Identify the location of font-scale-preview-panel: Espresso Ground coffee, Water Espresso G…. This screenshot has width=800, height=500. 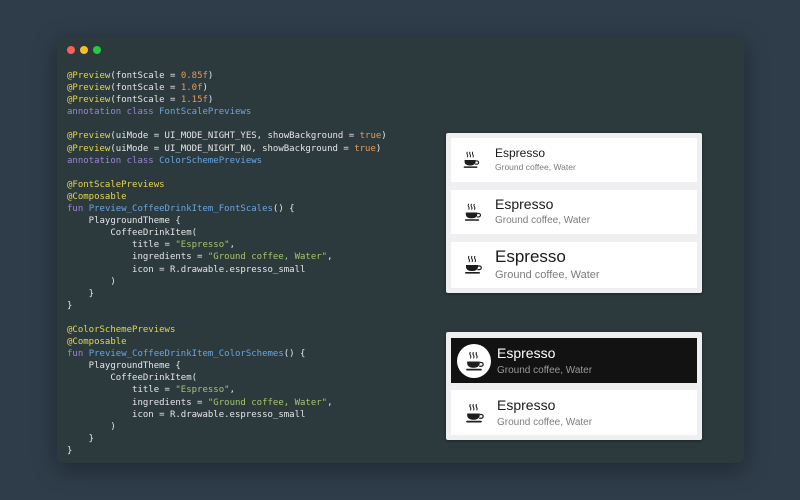
(574, 213).